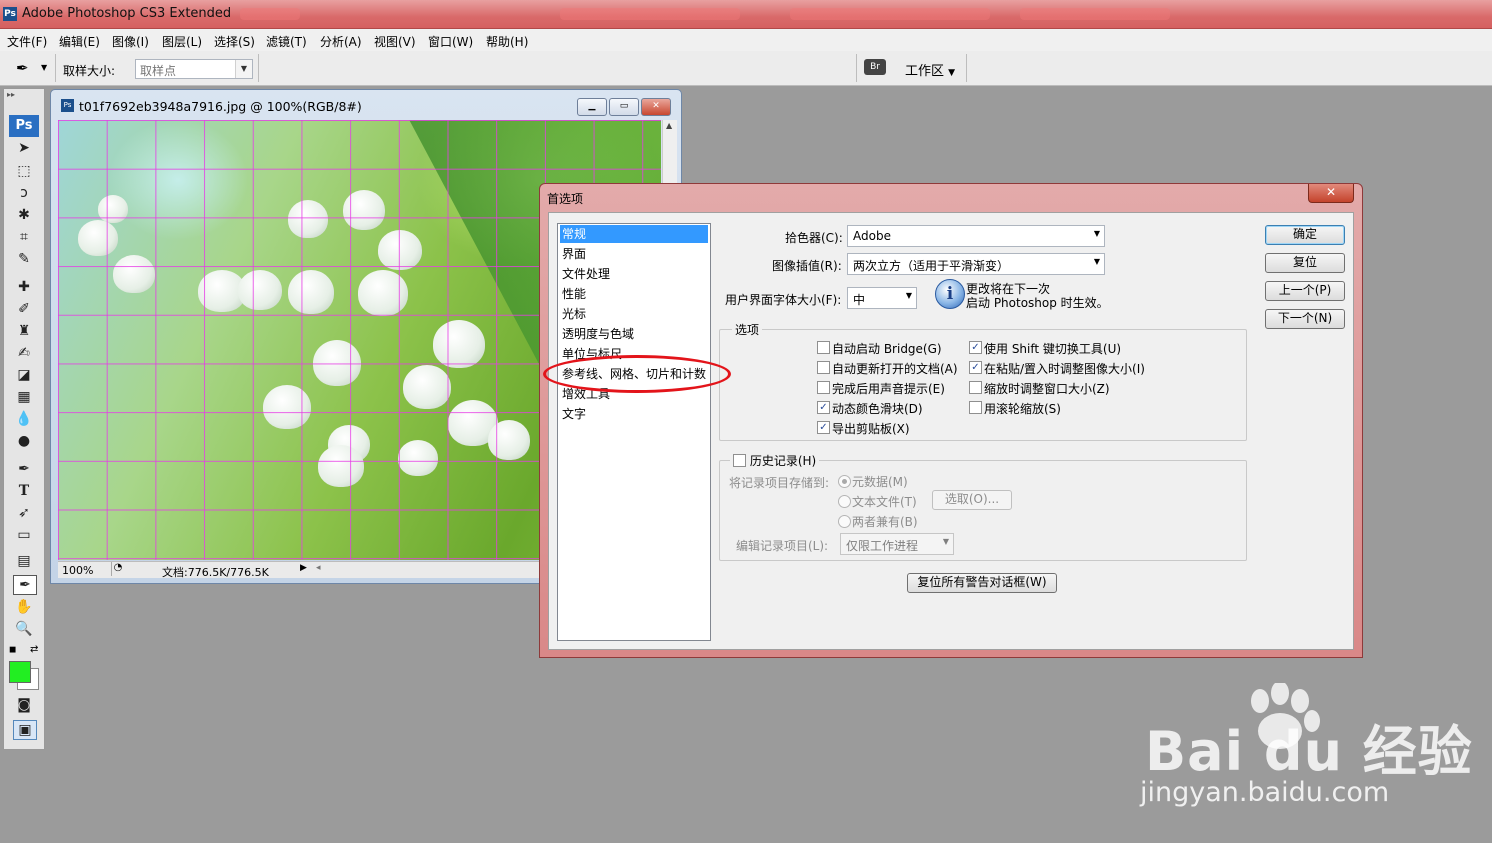 This screenshot has width=1492, height=843. I want to click on category-type: 文字, so click(634, 414).